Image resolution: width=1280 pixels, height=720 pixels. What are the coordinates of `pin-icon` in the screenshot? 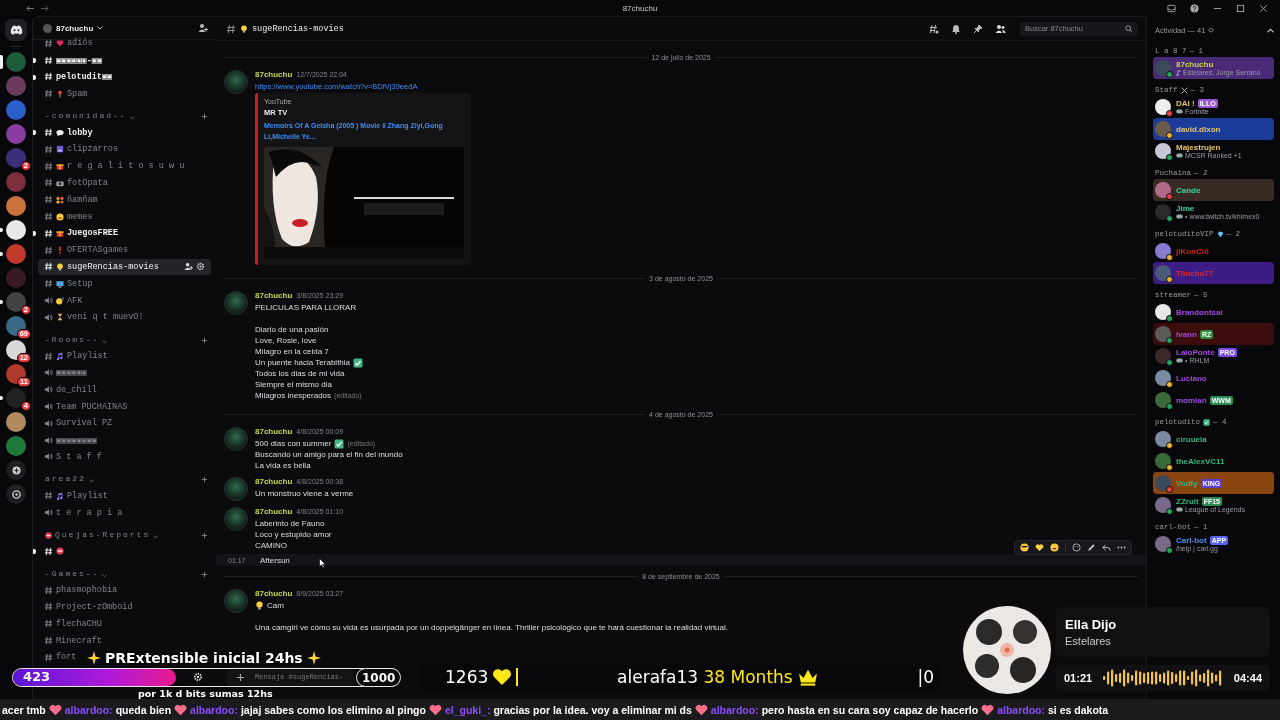 It's located at (978, 28).